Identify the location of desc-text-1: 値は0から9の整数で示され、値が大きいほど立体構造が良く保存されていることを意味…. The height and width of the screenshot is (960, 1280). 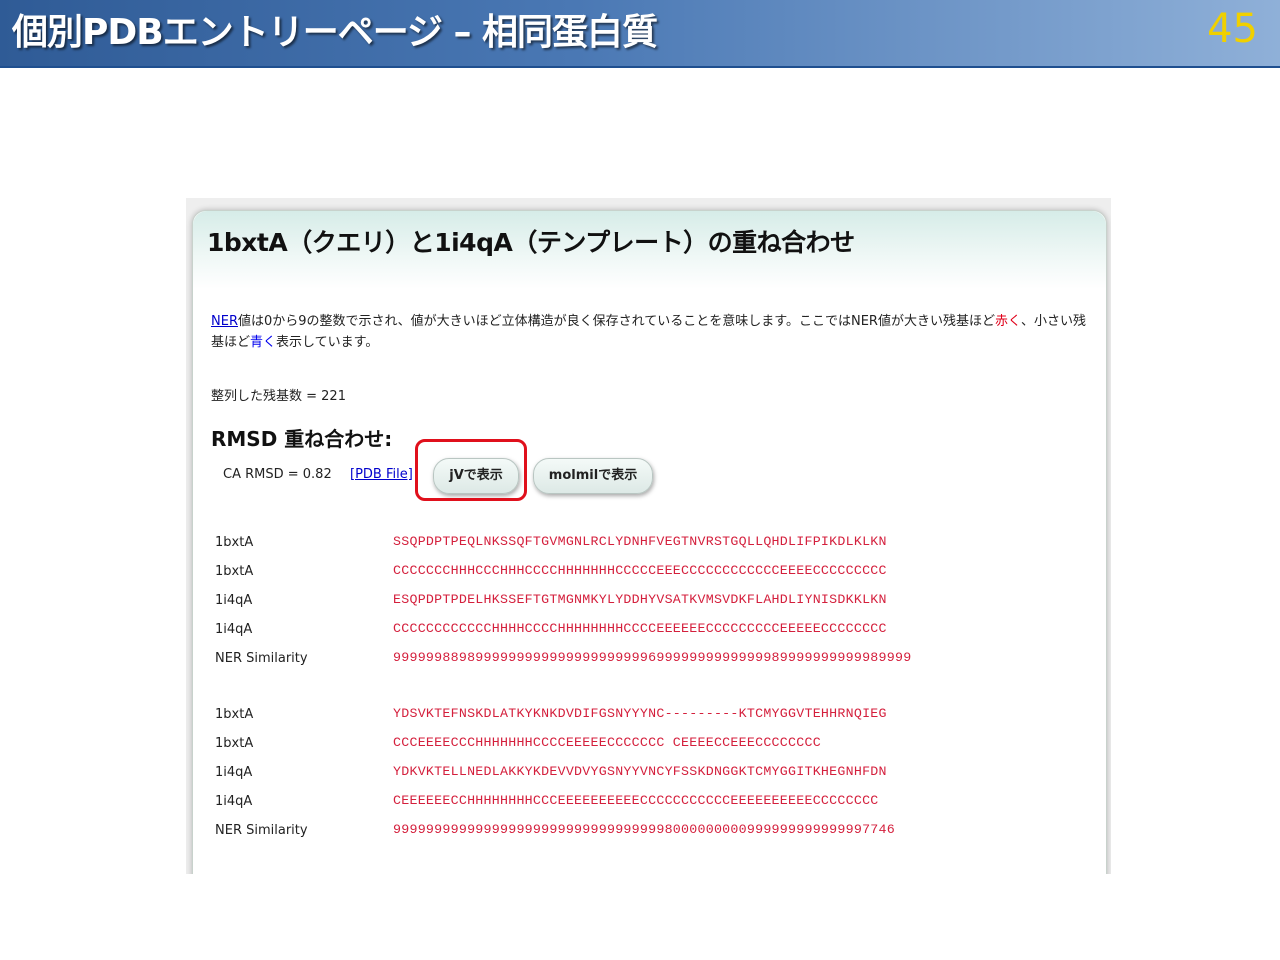
(616, 321).